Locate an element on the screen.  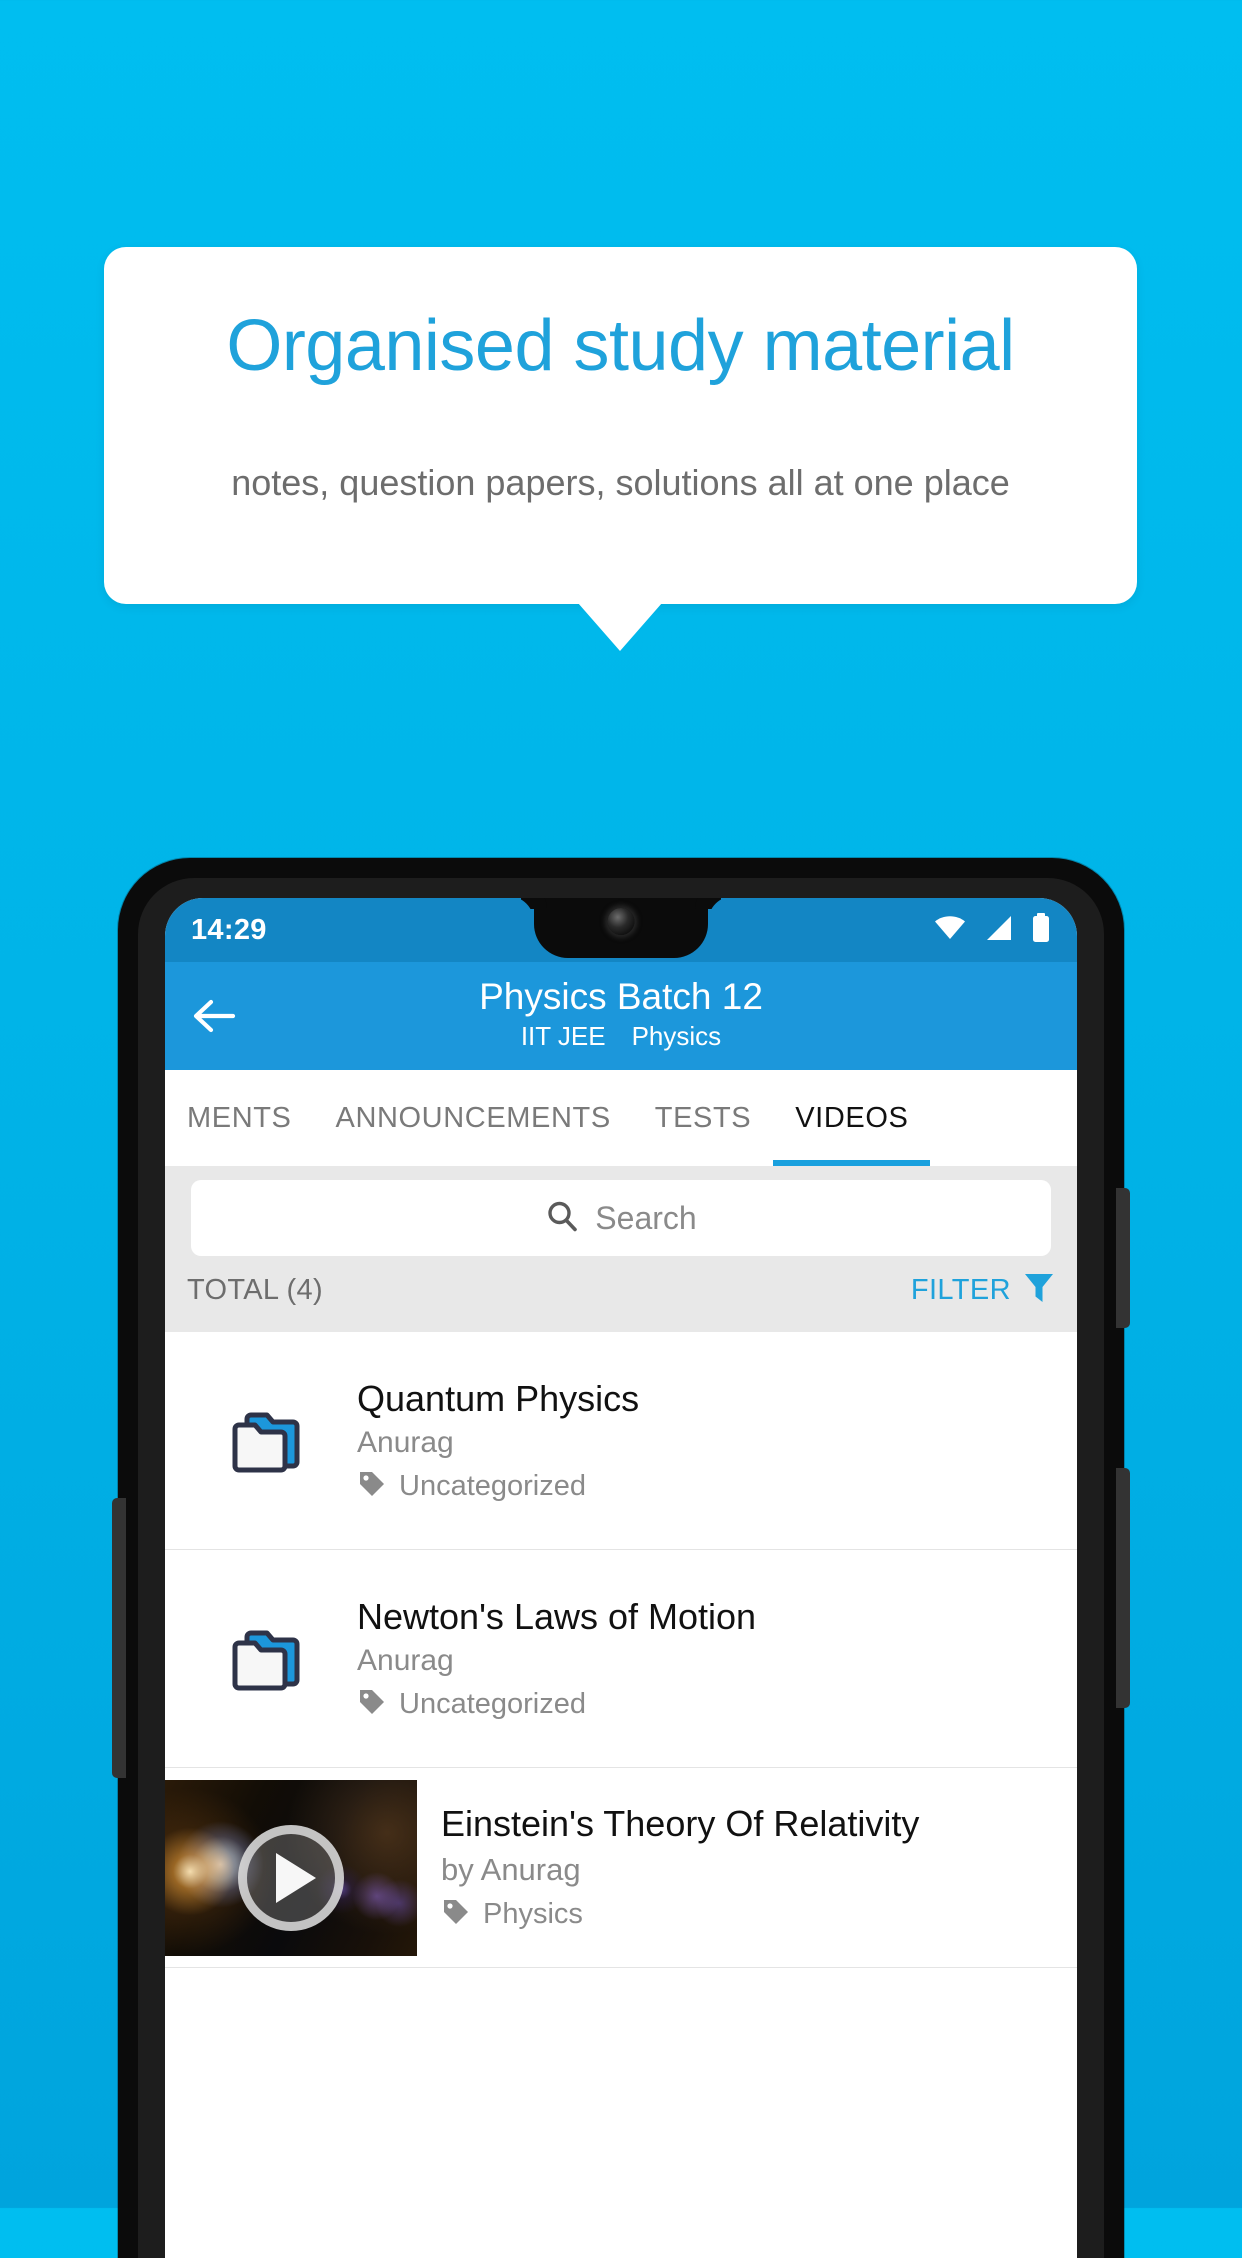
list-item-tag: Physics is located at coordinates (759, 1914).